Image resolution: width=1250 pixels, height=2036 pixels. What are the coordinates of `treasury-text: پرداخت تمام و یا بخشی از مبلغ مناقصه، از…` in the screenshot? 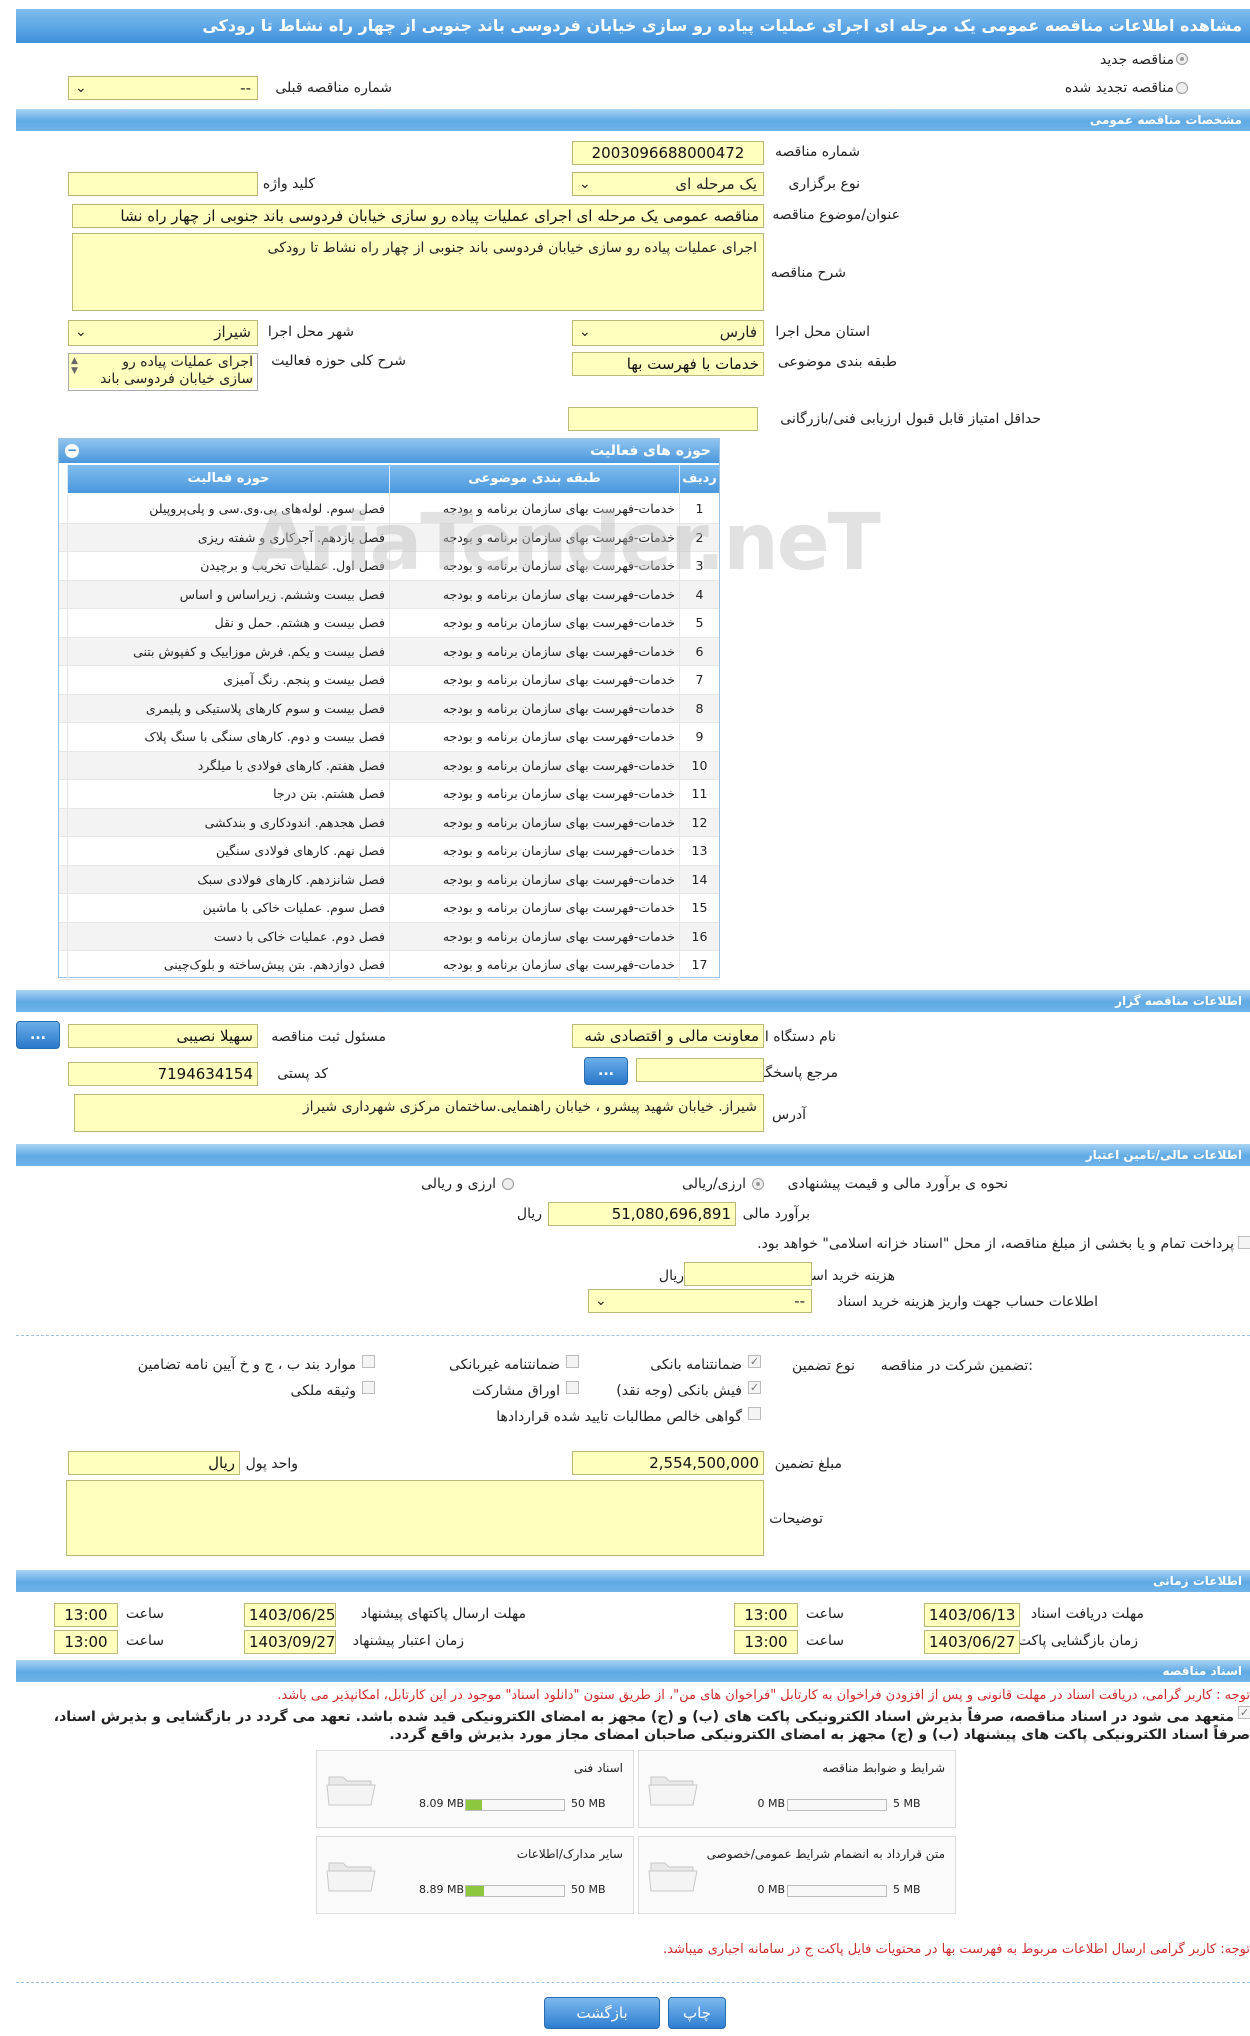 It's located at (995, 1244).